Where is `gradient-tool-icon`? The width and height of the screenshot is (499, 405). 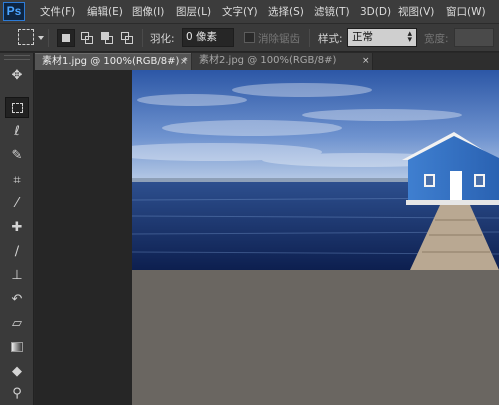
gradient-tool-icon is located at coordinates (17, 347).